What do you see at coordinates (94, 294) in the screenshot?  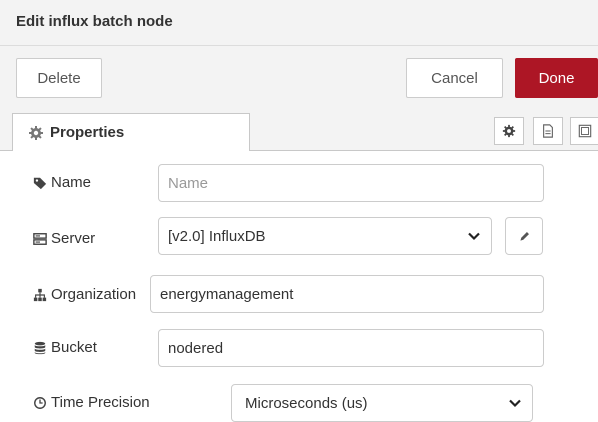 I see `organization-label-text: Organization` at bounding box center [94, 294].